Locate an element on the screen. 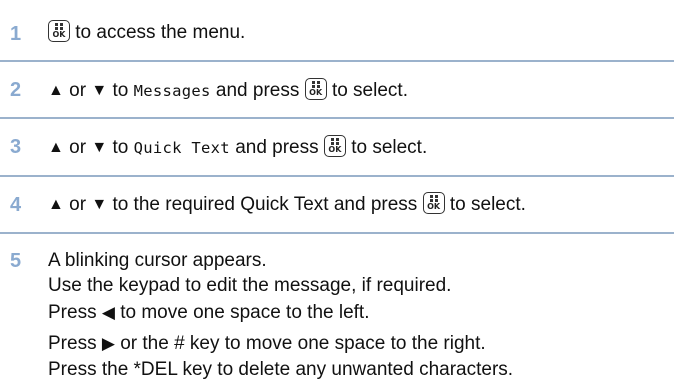  menu-item-name: Quick Text is located at coordinates (181, 148).